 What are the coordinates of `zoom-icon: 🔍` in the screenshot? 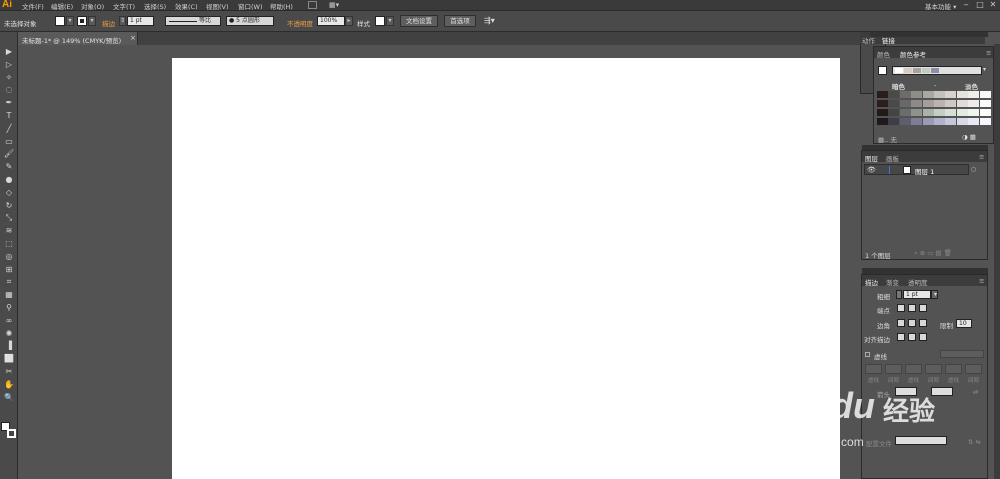 It's located at (9, 397).